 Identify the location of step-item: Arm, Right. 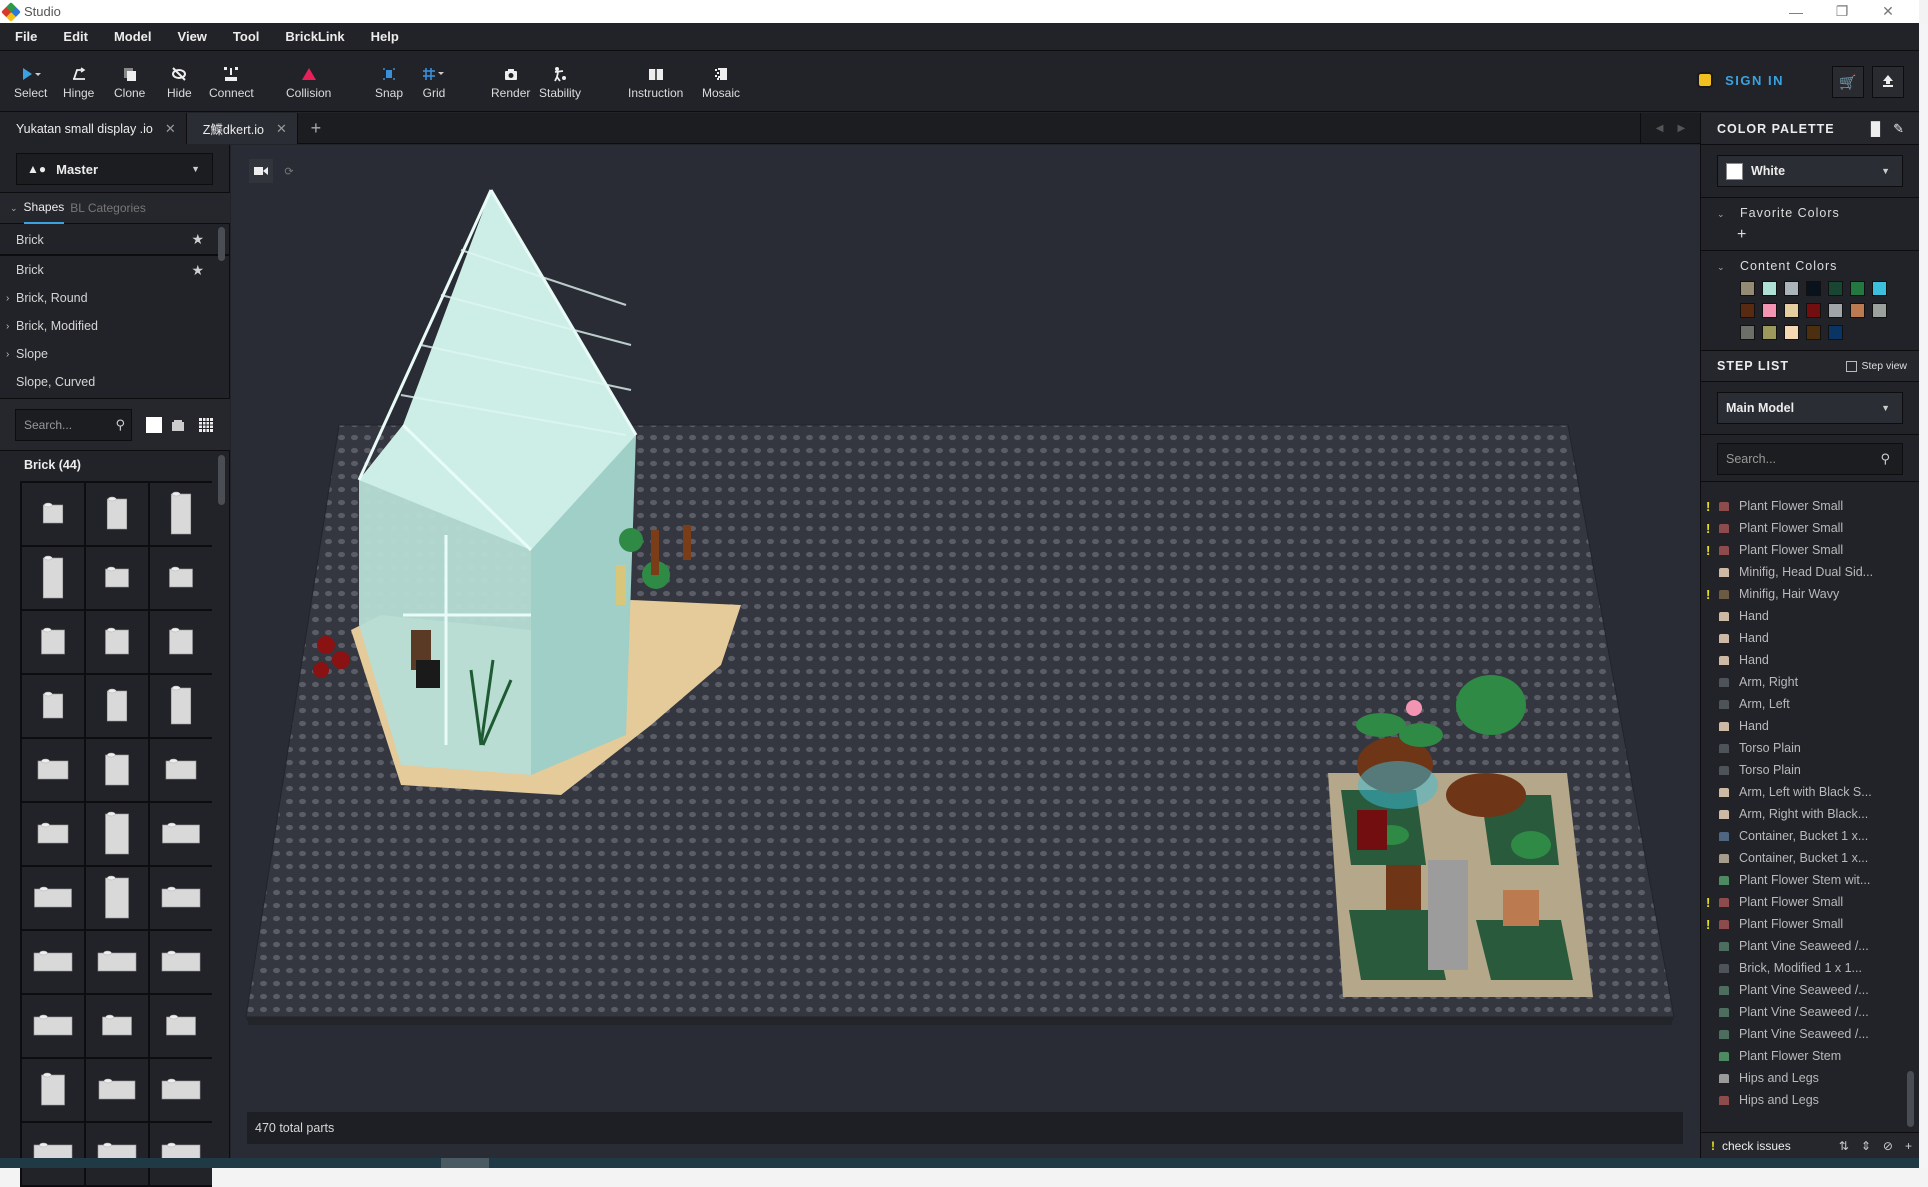
(1810, 682).